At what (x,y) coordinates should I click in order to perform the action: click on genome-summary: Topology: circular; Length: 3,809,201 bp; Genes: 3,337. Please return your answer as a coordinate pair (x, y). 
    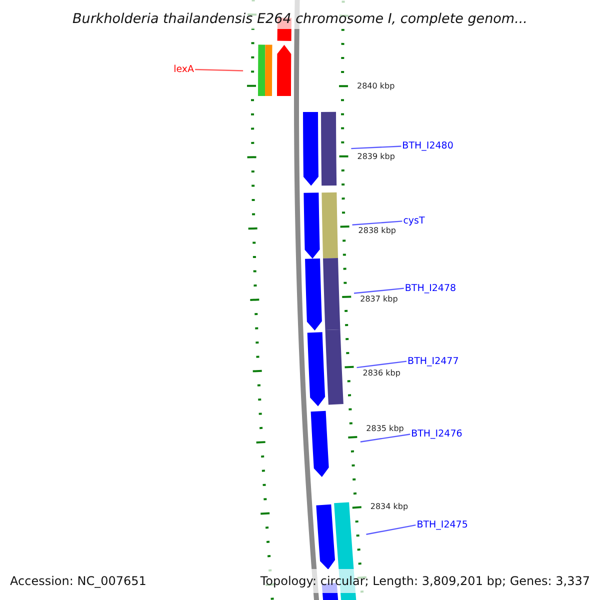
    Looking at the image, I should click on (425, 581).